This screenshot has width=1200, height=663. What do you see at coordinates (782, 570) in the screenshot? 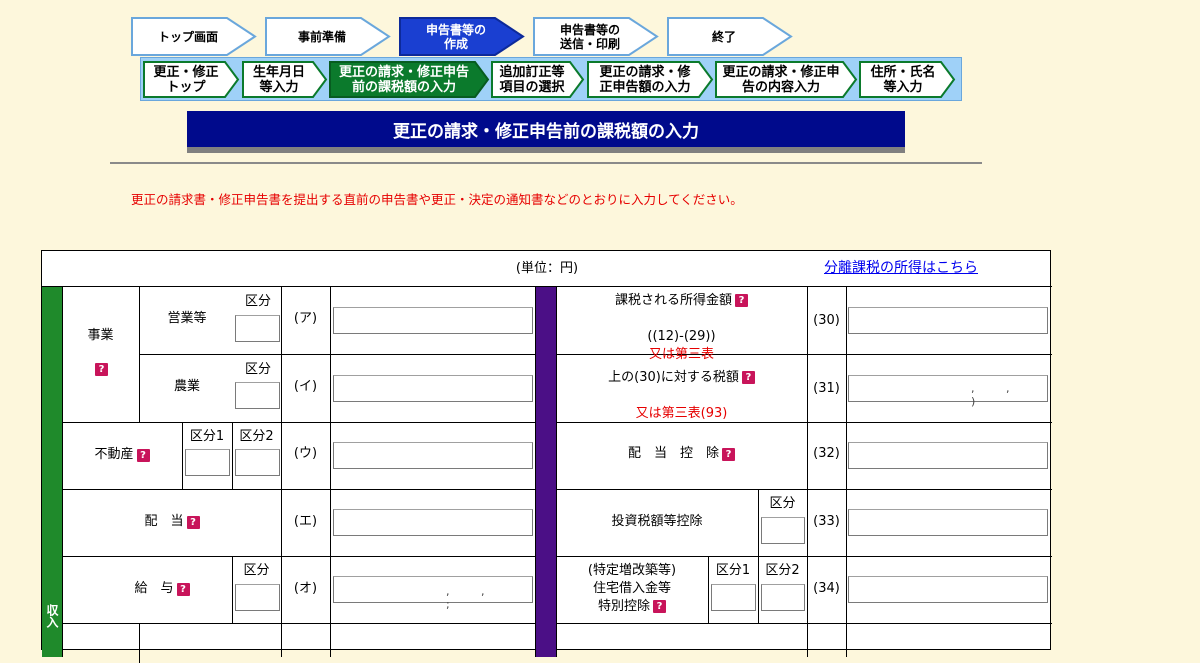
I see `r34-kubun2-label: 区分2` at bounding box center [782, 570].